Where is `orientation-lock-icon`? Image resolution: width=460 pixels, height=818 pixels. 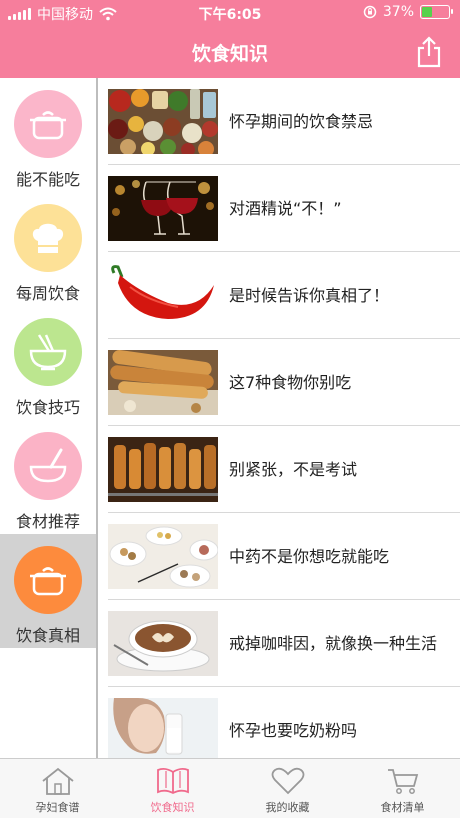
orientation-lock-icon is located at coordinates (370, 12).